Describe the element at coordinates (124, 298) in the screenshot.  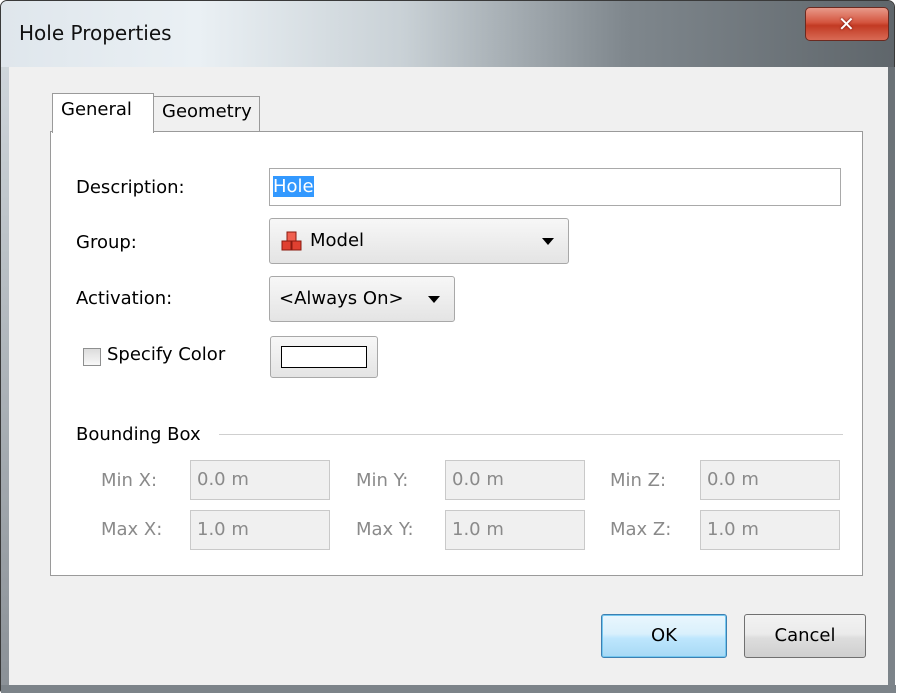
I see `activation-label: Activation:` at that location.